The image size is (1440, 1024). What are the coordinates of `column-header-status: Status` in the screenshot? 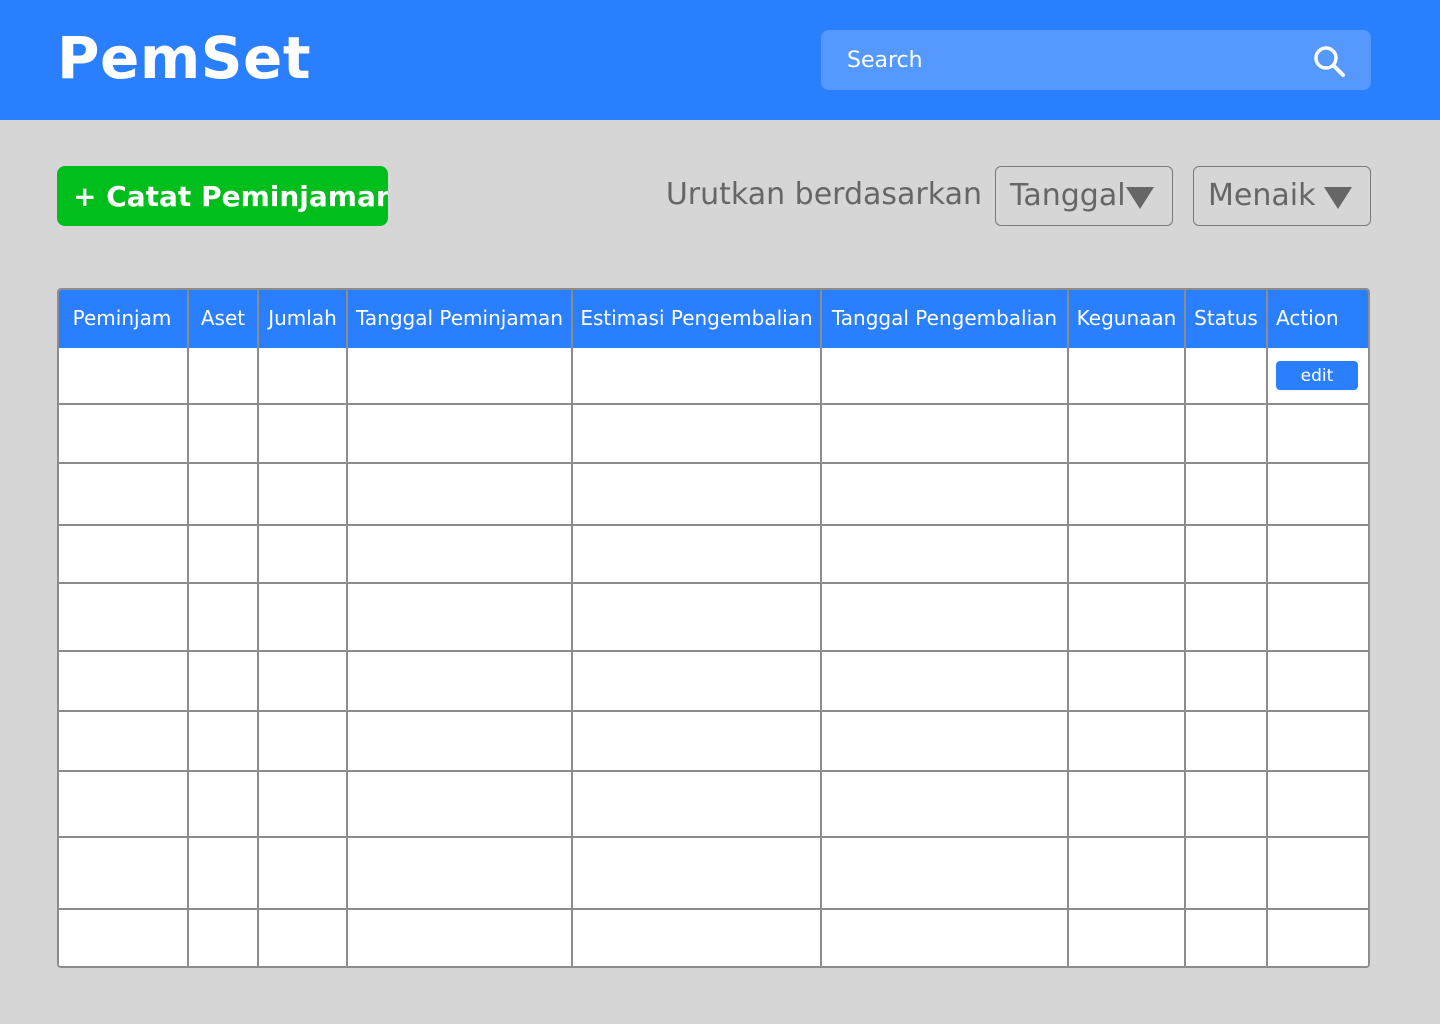 It's located at (1226, 319).